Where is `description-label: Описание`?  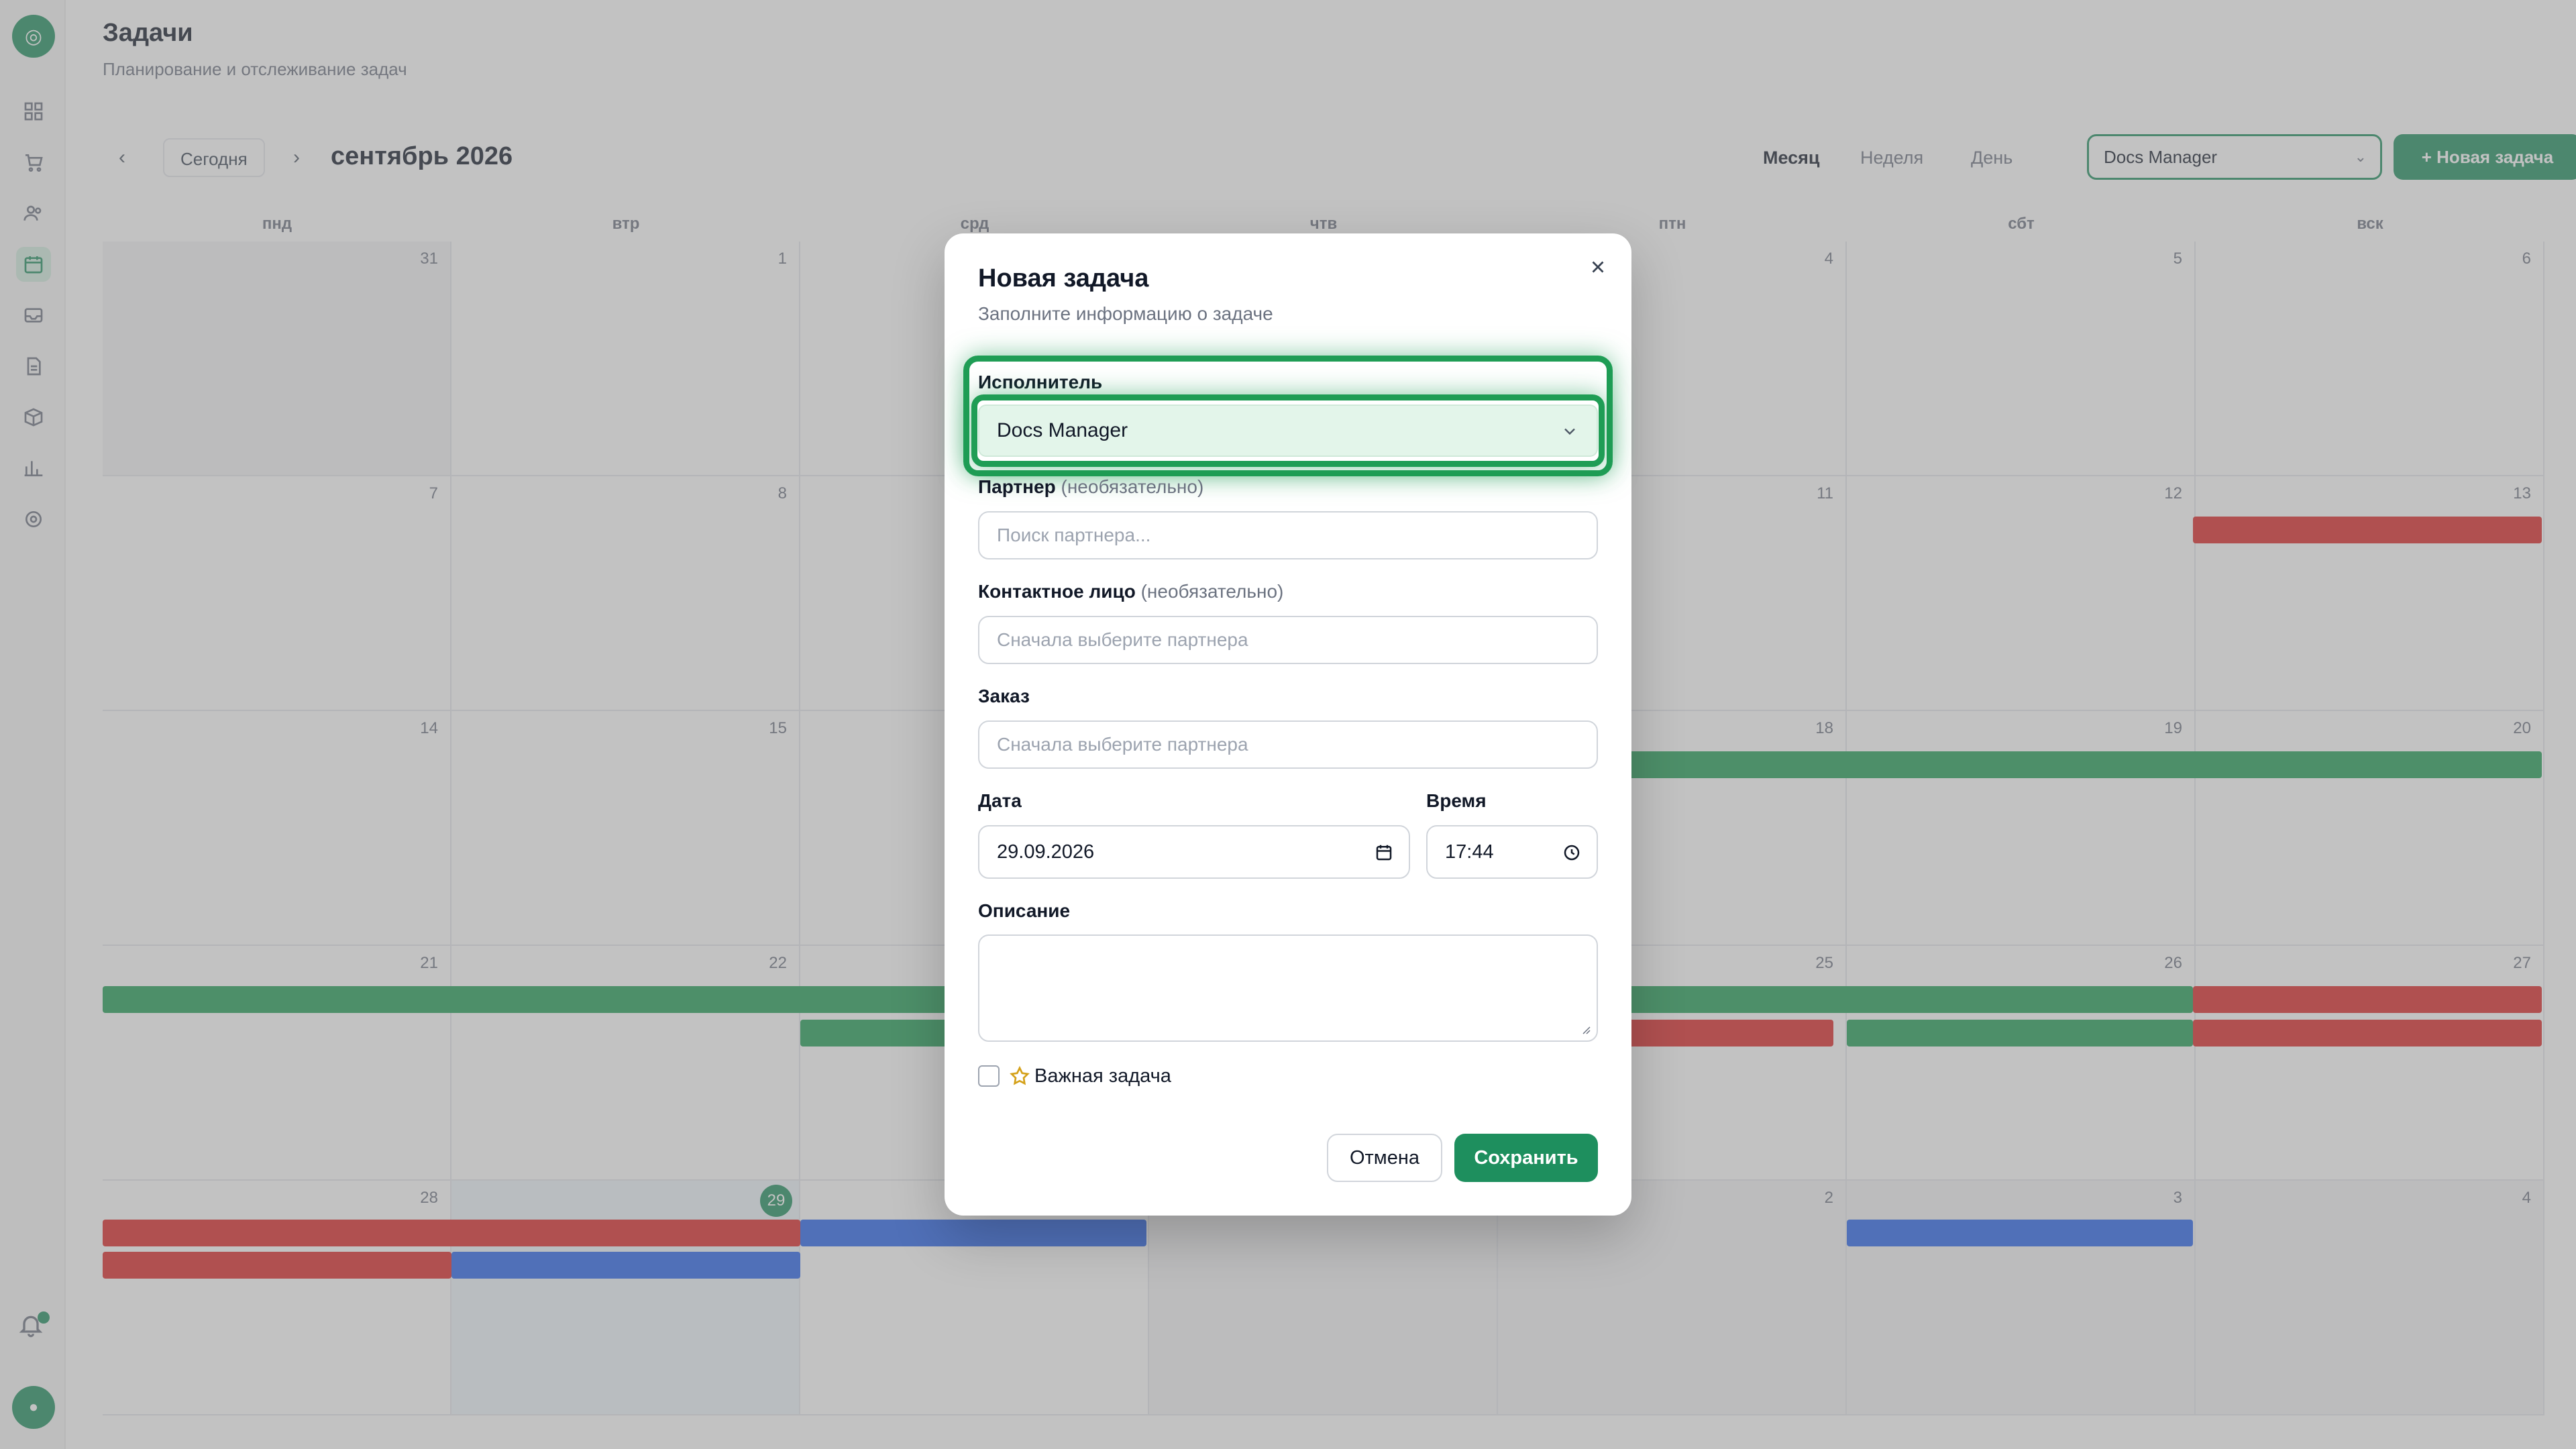 description-label: Описание is located at coordinates (1024, 910).